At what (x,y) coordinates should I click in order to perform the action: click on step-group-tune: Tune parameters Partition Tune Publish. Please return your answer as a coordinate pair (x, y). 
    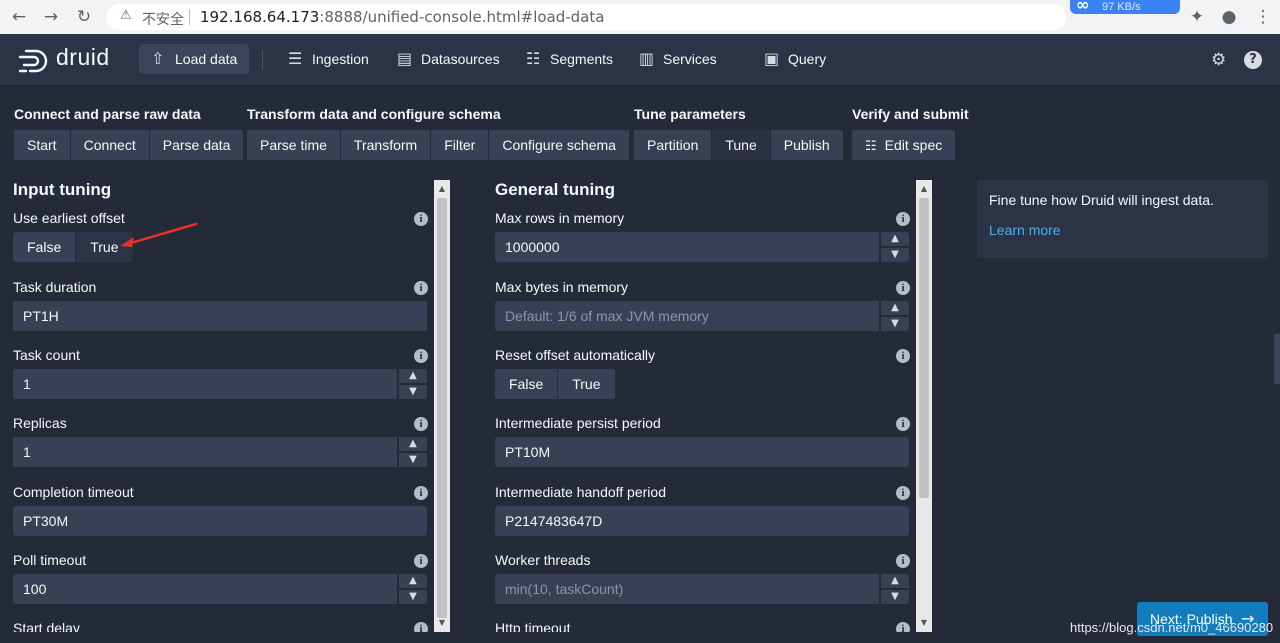
    Looking at the image, I should click on (738, 133).